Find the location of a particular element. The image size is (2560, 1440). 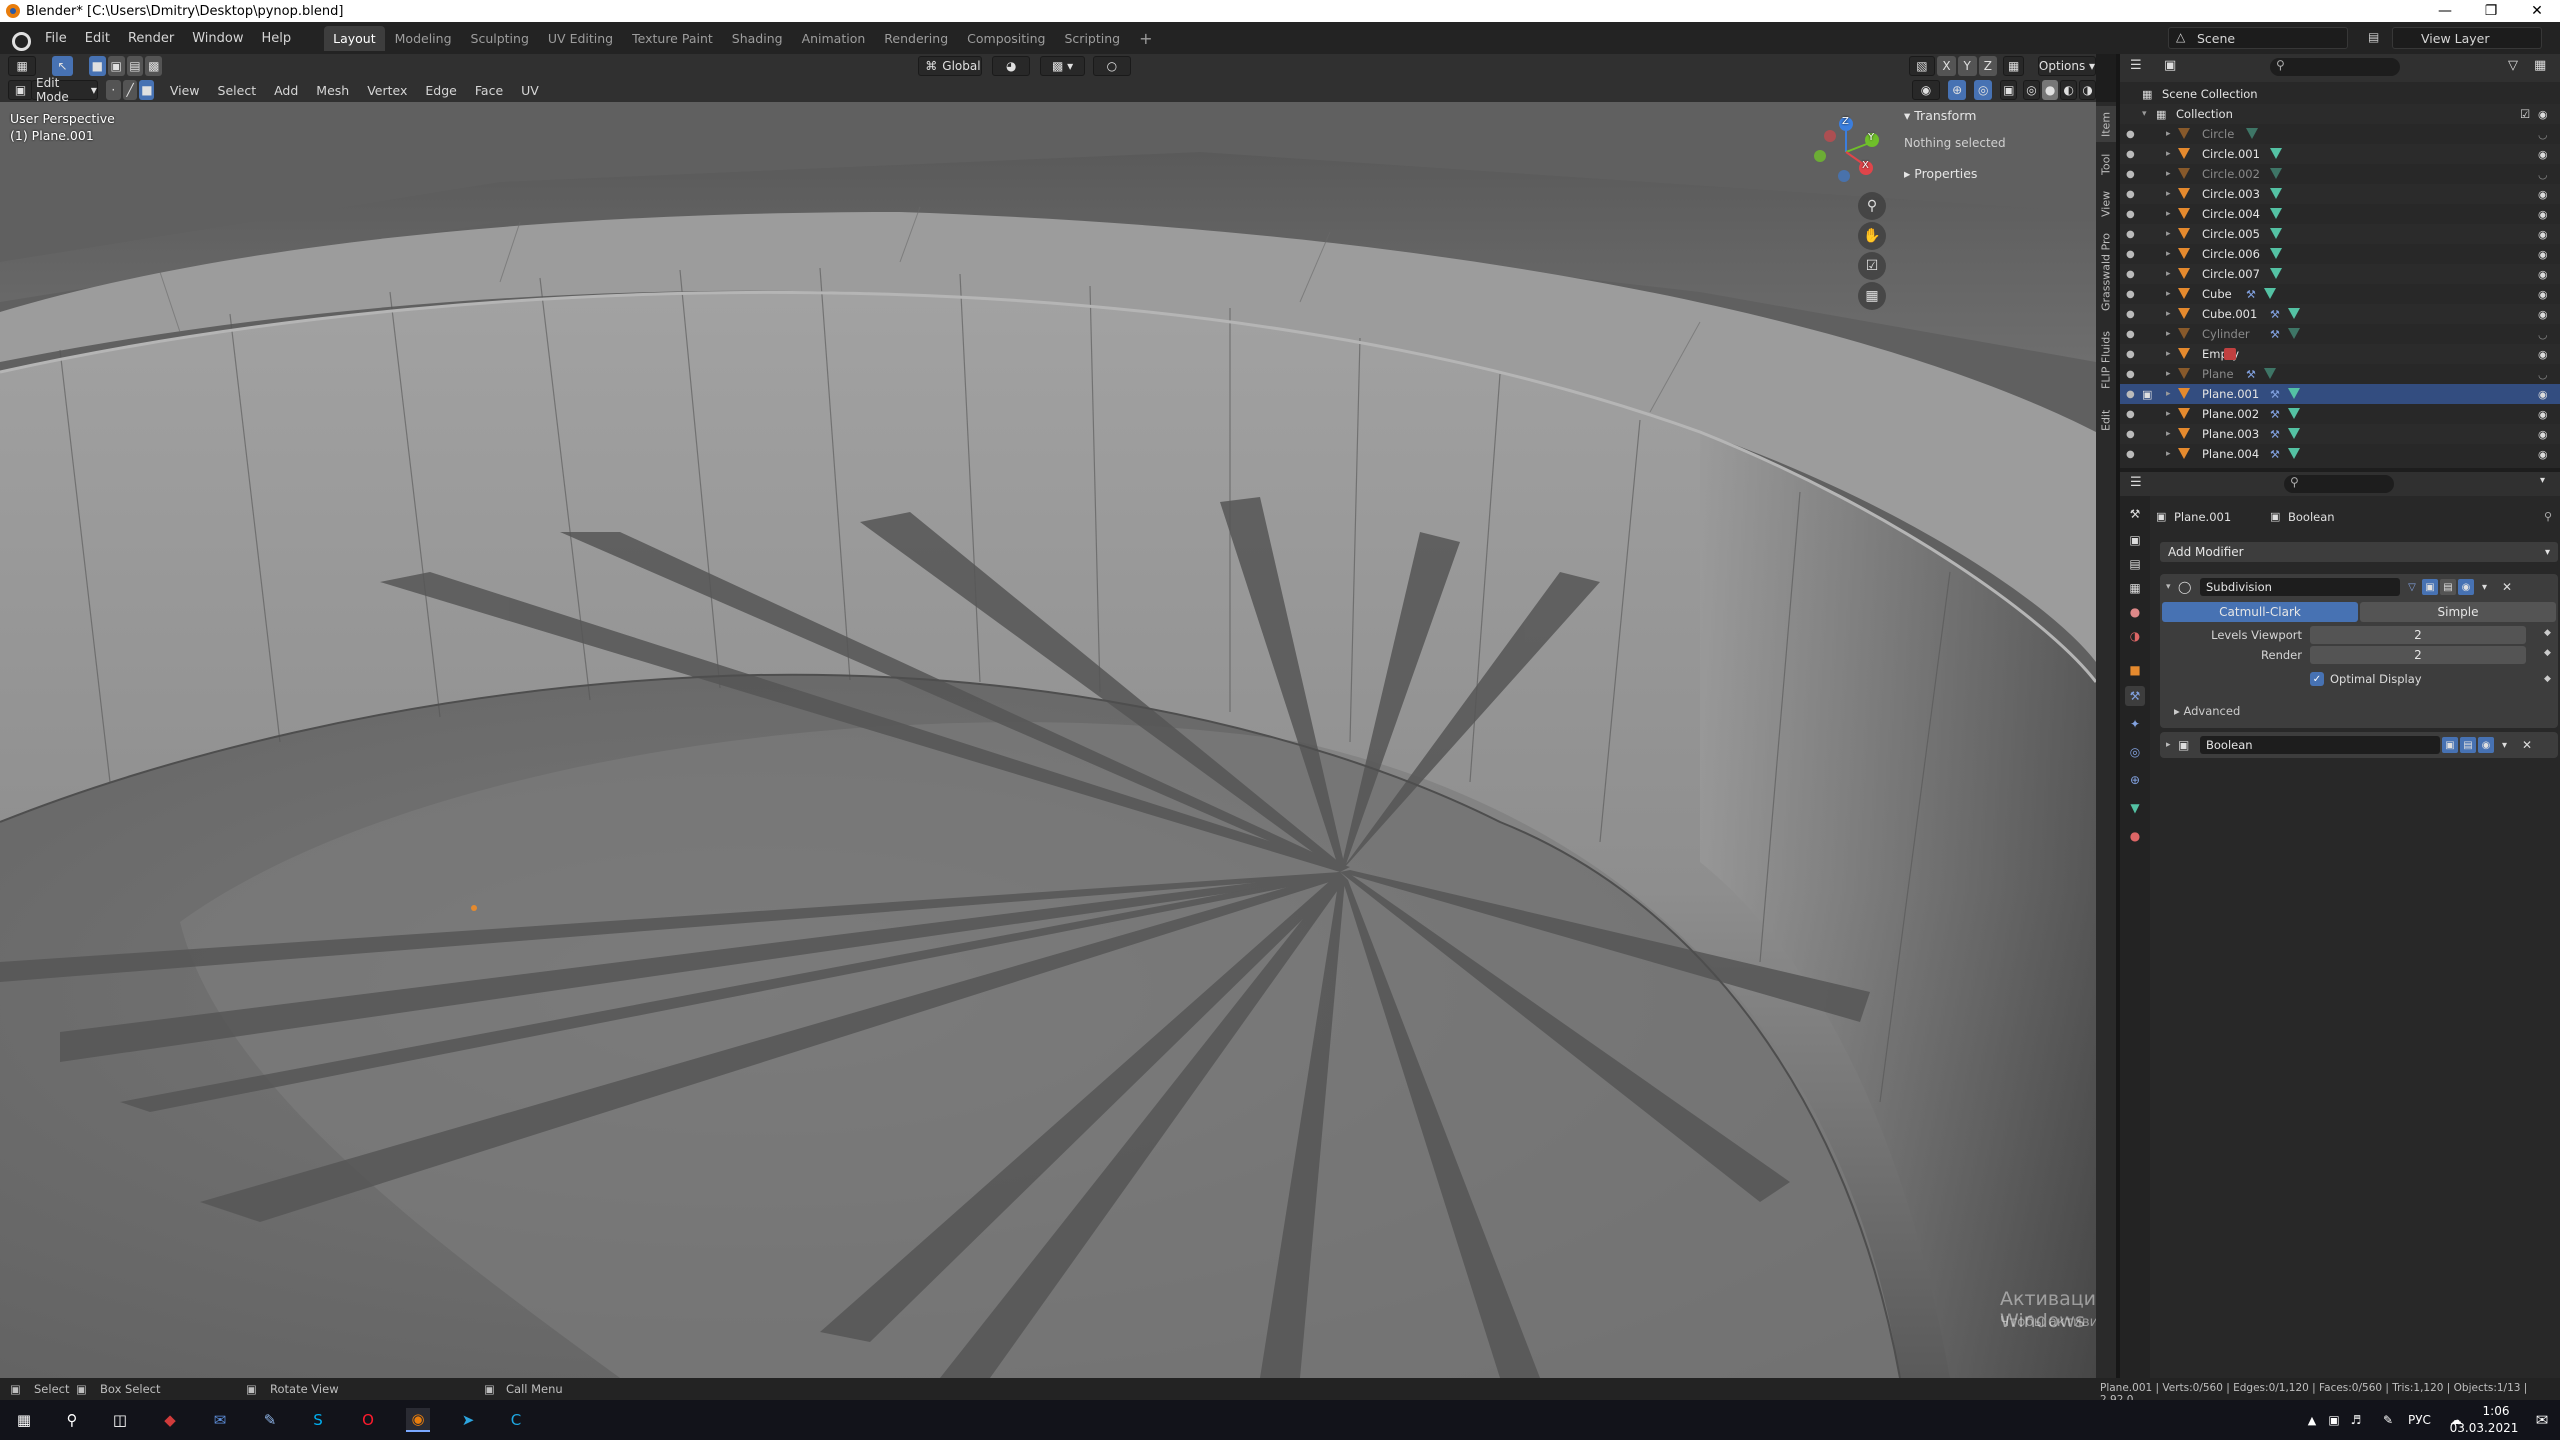

menu-file: File is located at coordinates (56, 38).